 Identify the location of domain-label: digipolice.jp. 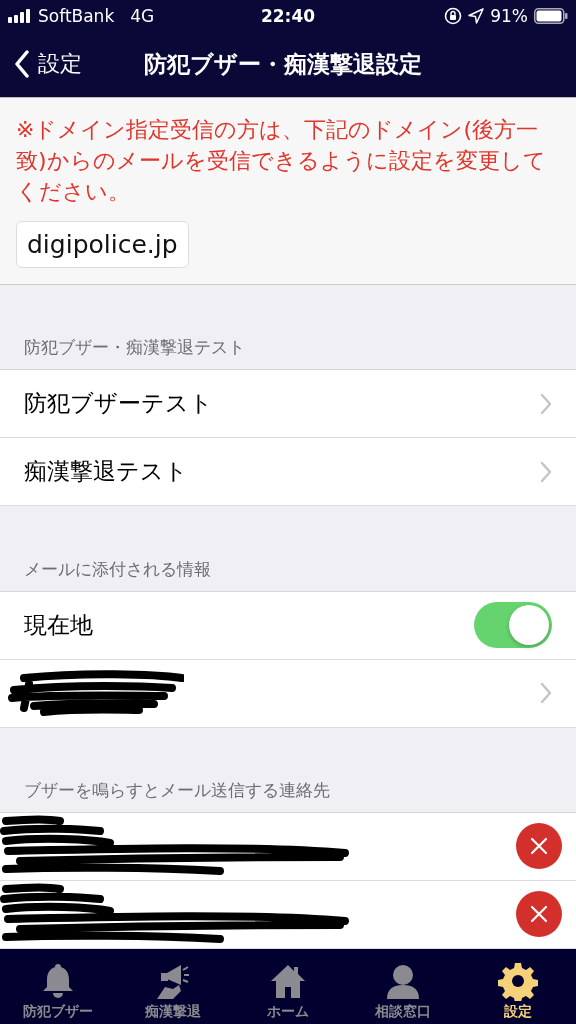
(102, 244).